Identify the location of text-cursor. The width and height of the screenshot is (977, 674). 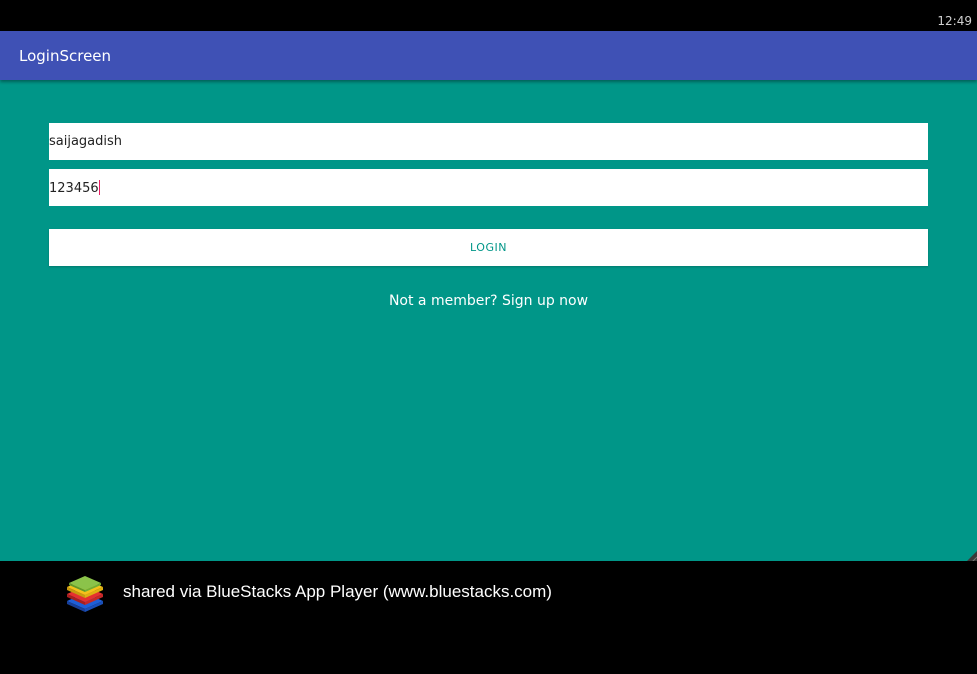
(99, 187).